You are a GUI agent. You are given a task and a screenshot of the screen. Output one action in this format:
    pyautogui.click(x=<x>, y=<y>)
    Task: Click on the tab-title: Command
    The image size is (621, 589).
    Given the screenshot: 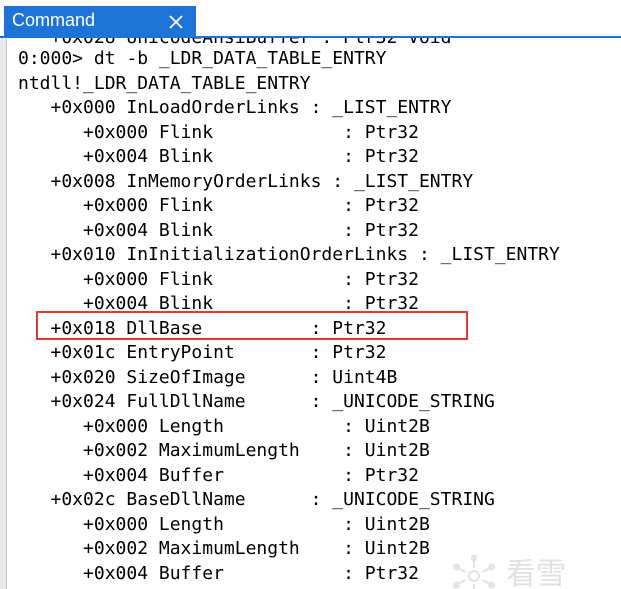 What is the action you would take?
    pyautogui.click(x=54, y=20)
    